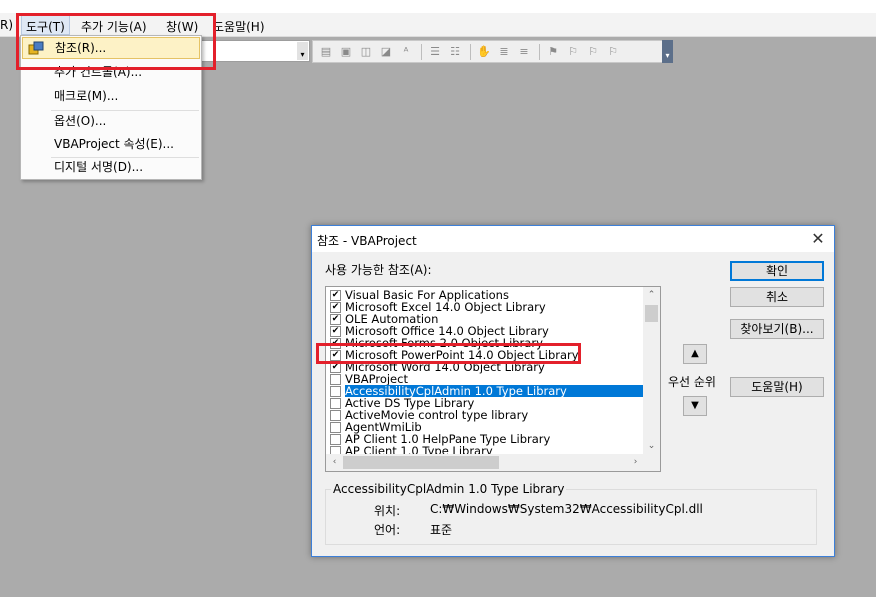 The width and height of the screenshot is (876, 597). Describe the element at coordinates (593, 52) in the screenshot. I see `previous-bookmark-icon: ⚐` at that location.